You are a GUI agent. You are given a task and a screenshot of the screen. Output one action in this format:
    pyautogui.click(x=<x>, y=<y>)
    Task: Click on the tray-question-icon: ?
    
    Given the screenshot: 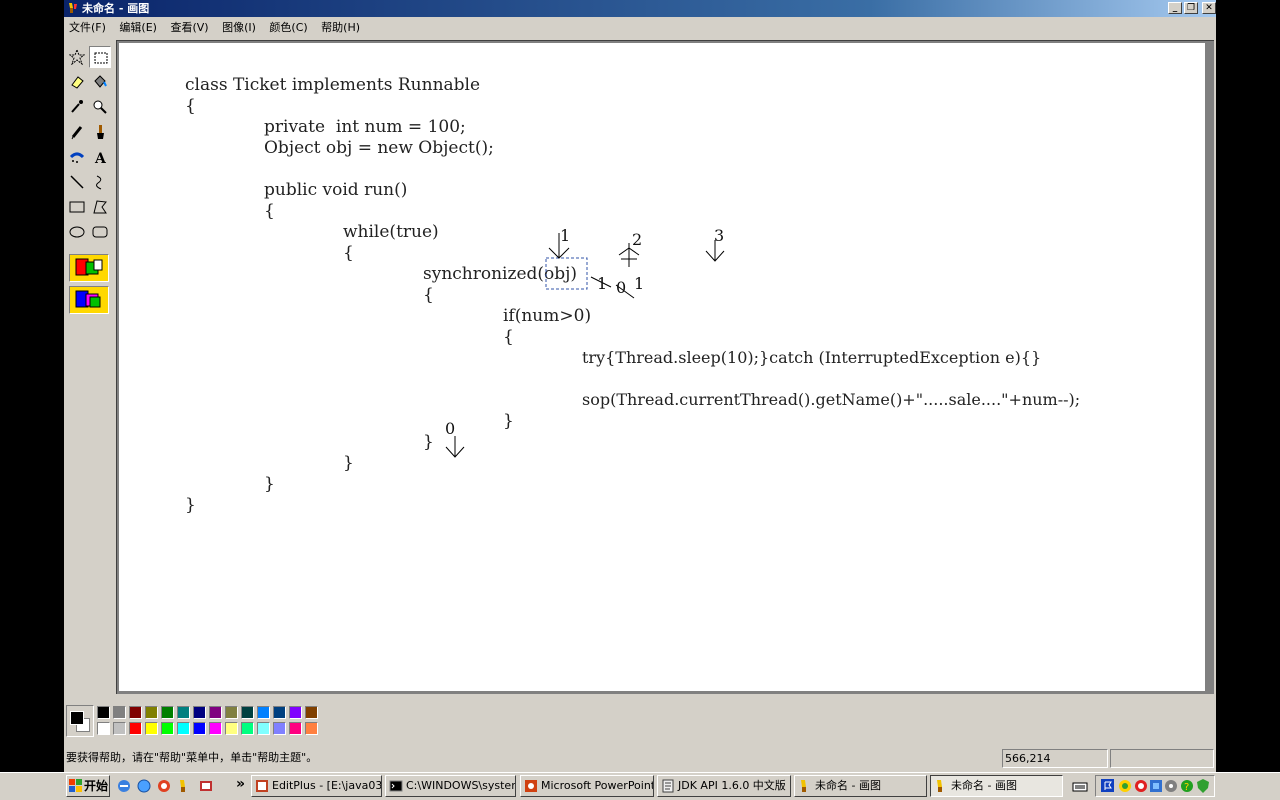 What is the action you would take?
    pyautogui.click(x=1187, y=786)
    